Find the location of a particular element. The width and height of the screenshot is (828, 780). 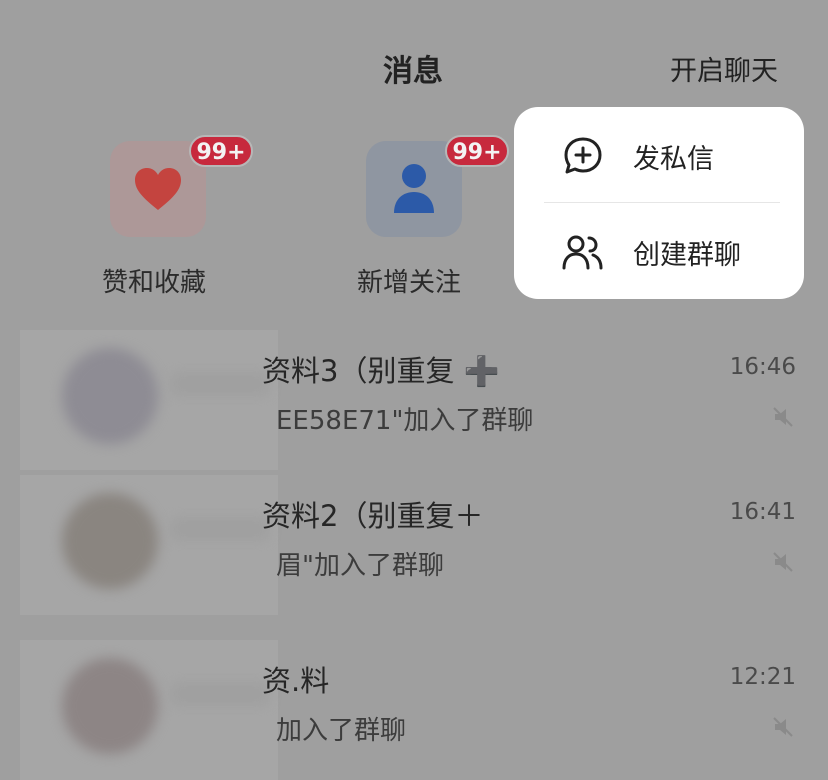

conversation-name: 资料2（别重复＋ is located at coordinates (373, 516).